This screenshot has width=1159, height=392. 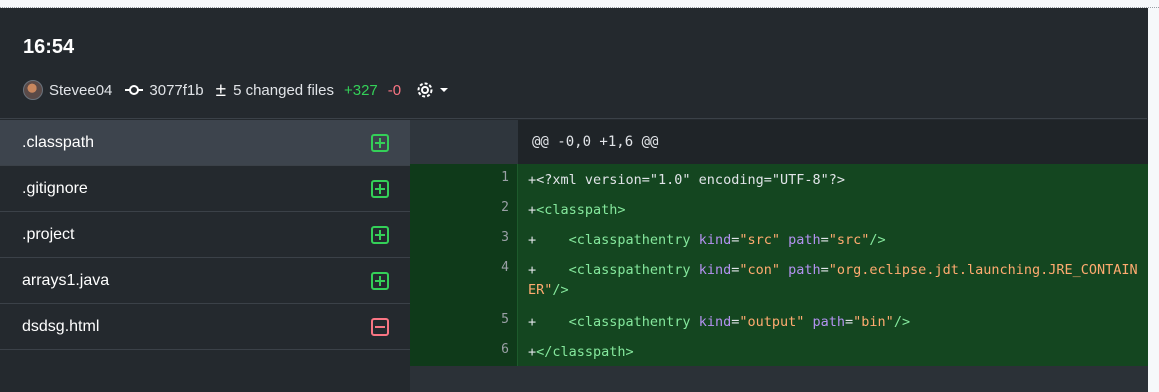 What do you see at coordinates (464, 209) in the screenshot?
I see `line-number: 2` at bounding box center [464, 209].